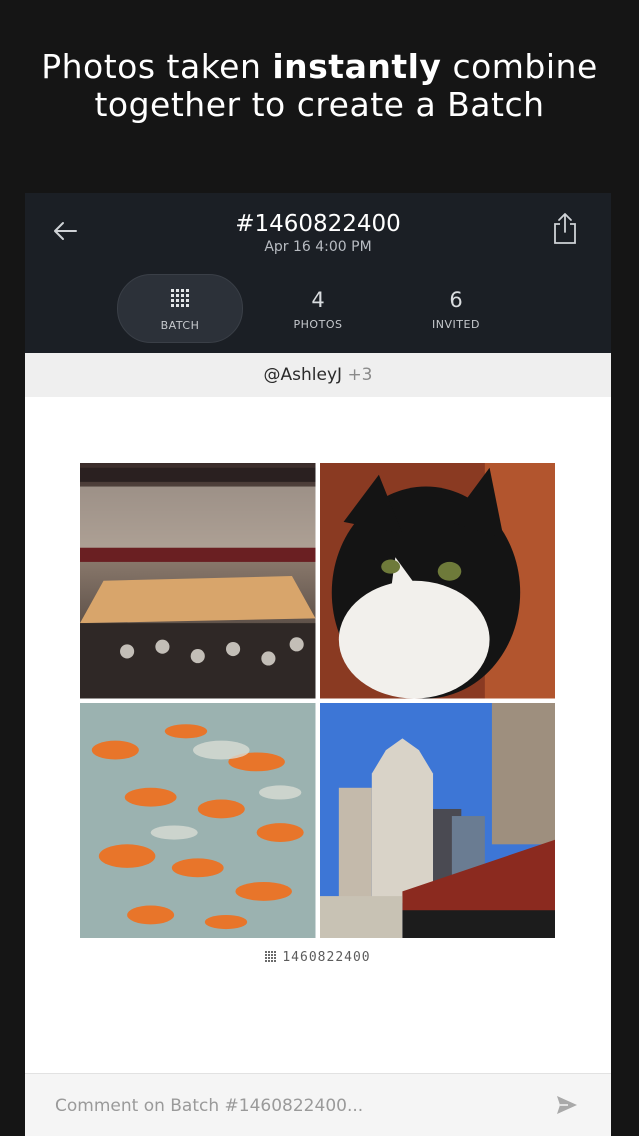 The image size is (639, 1136). Describe the element at coordinates (456, 324) in the screenshot. I see `tab-invited-label: INVITED` at that location.